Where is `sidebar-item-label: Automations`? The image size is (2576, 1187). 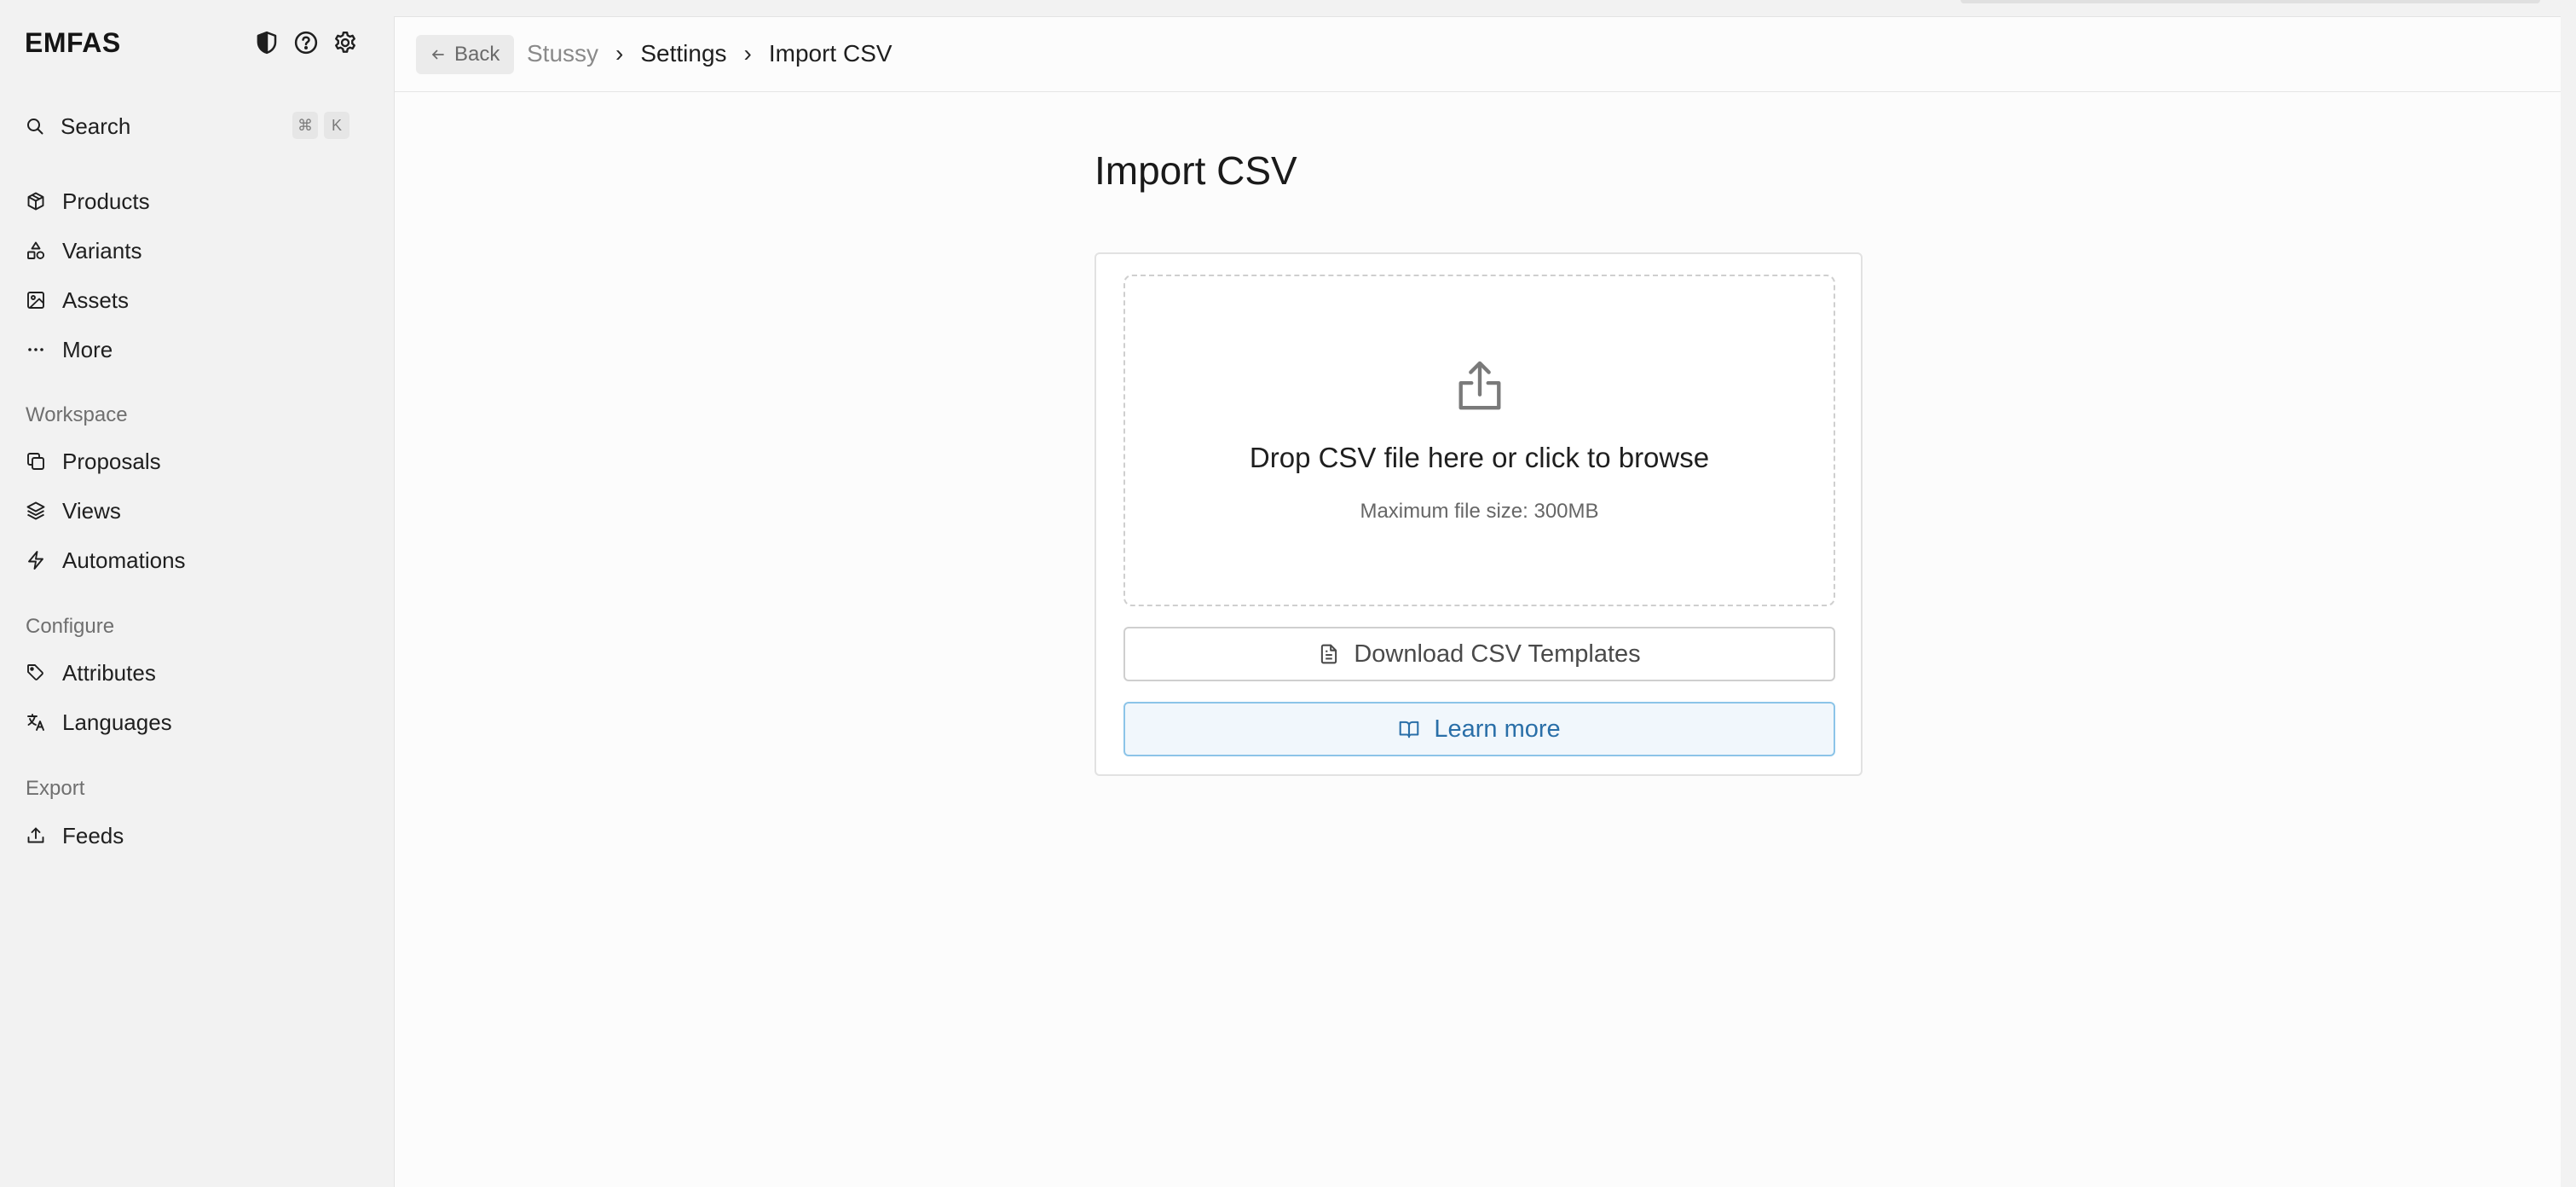
sidebar-item-label: Automations is located at coordinates (124, 560).